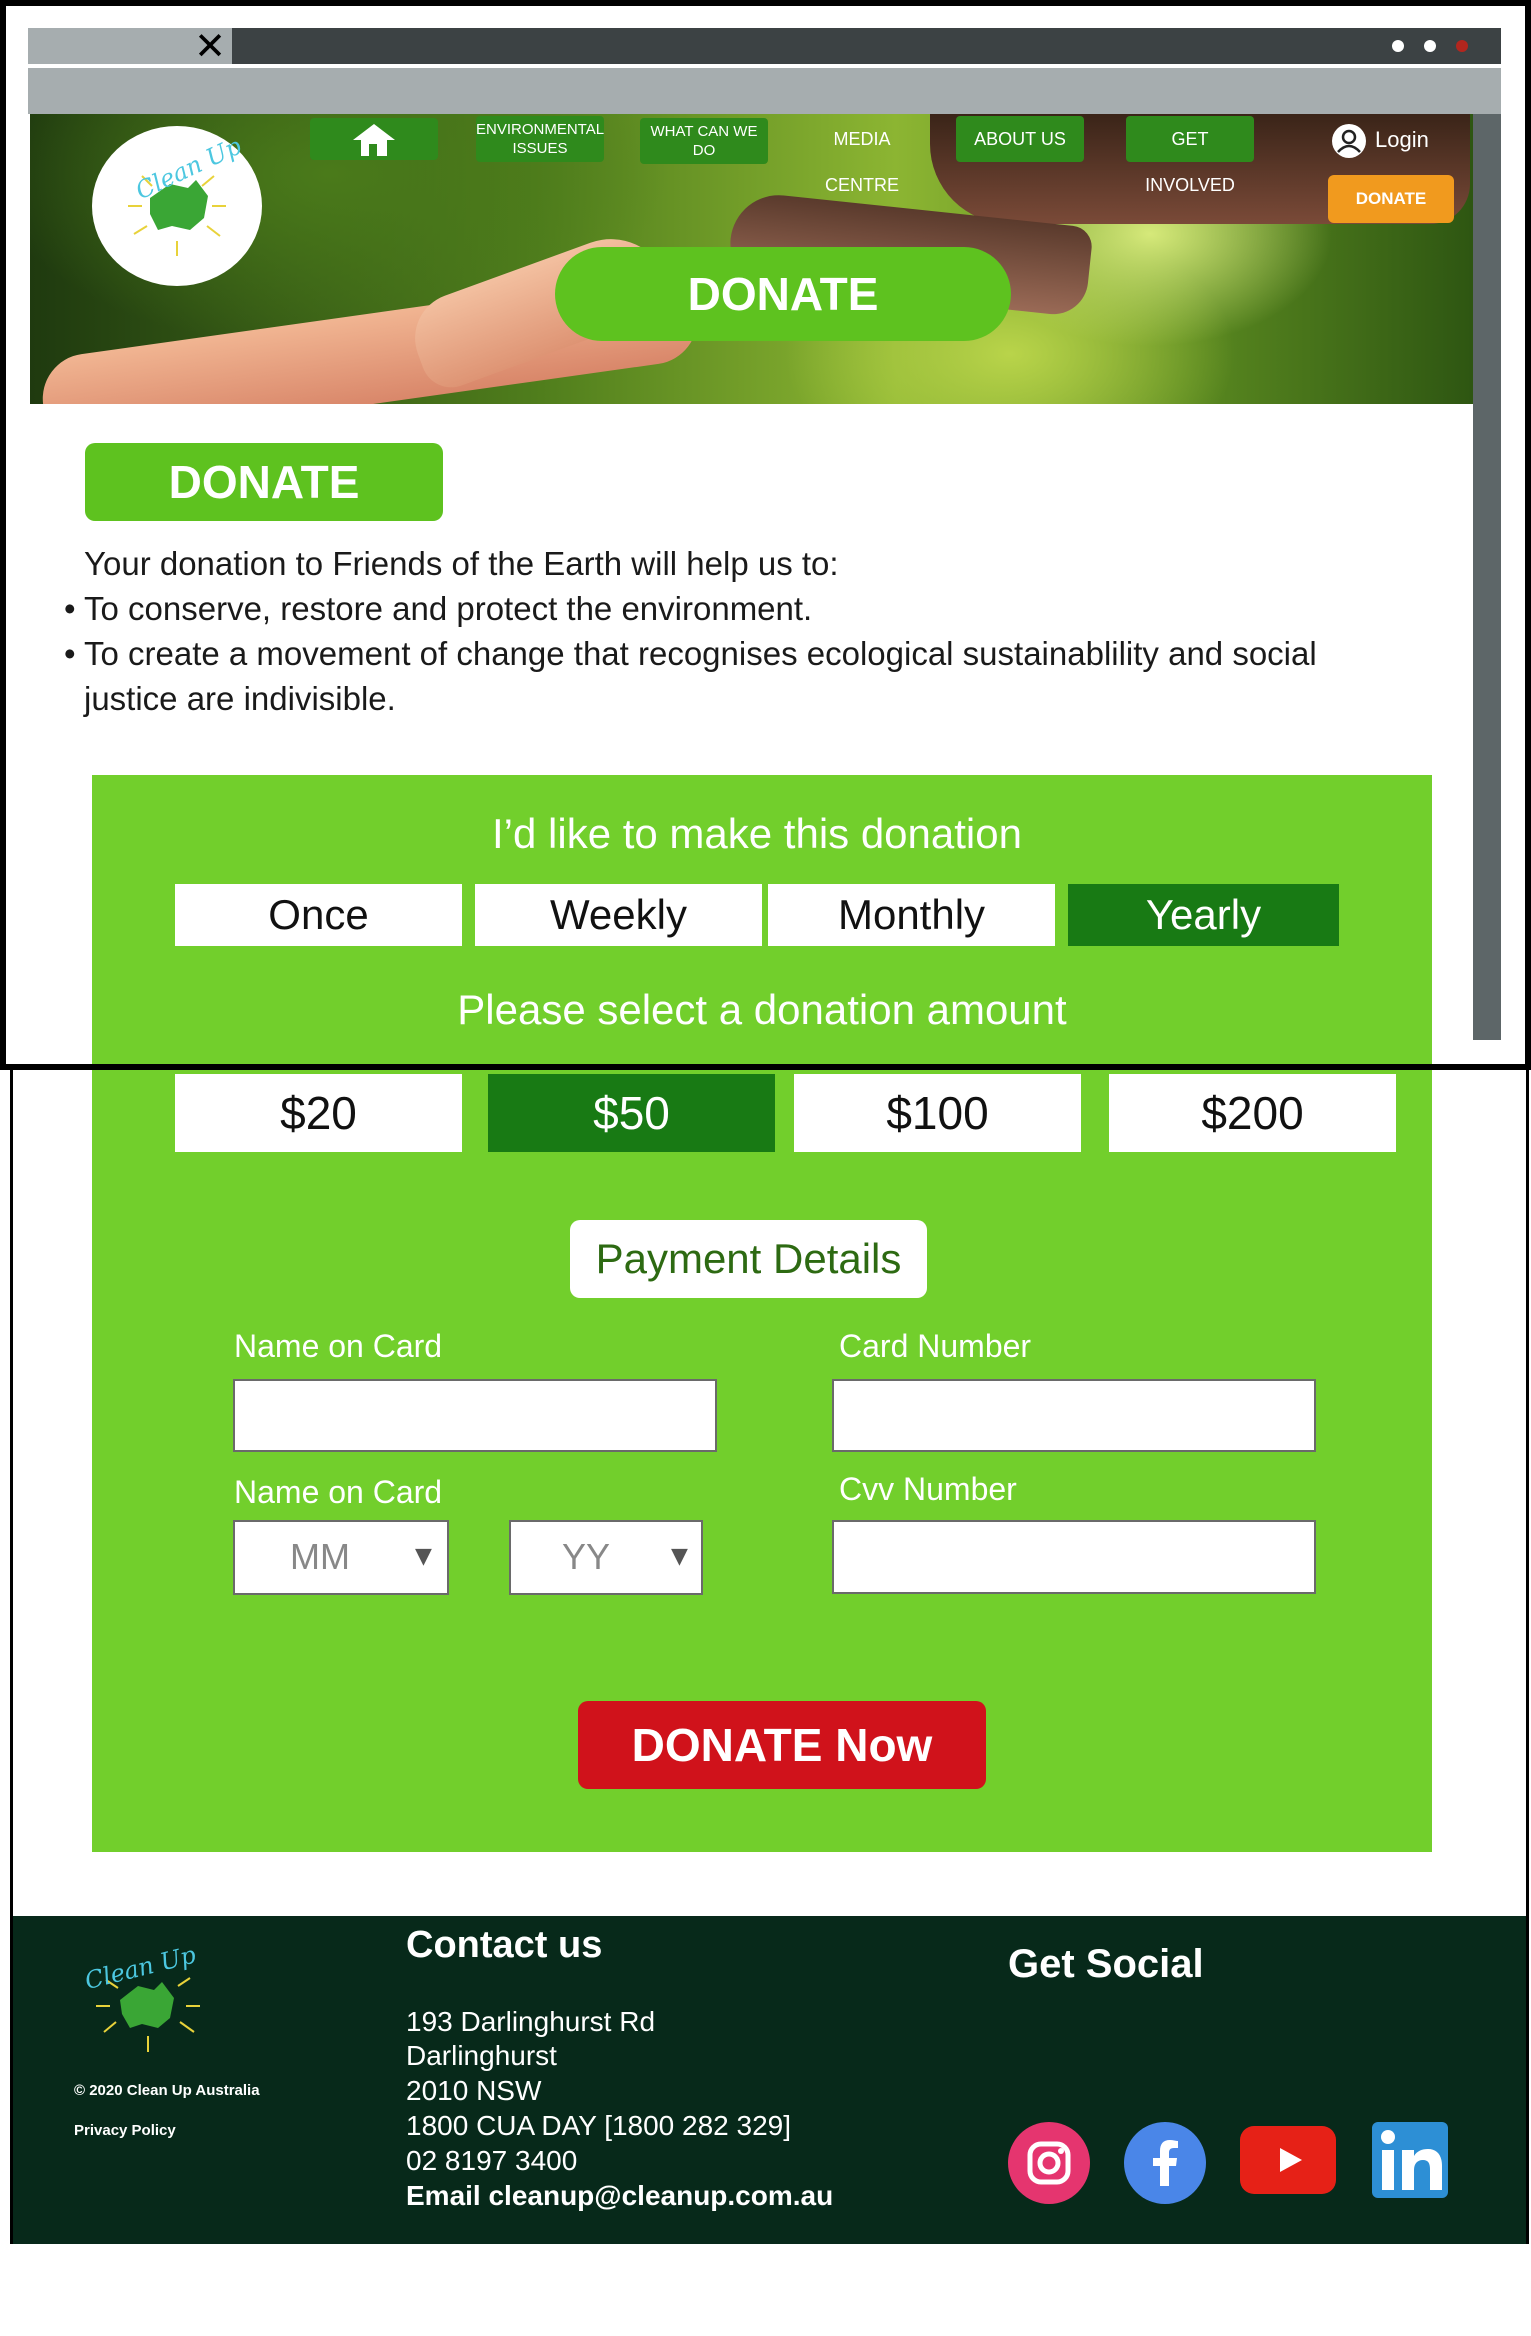 The image size is (1531, 2336). Describe the element at coordinates (1106, 1964) in the screenshot. I see `social-heading: Get Social` at that location.